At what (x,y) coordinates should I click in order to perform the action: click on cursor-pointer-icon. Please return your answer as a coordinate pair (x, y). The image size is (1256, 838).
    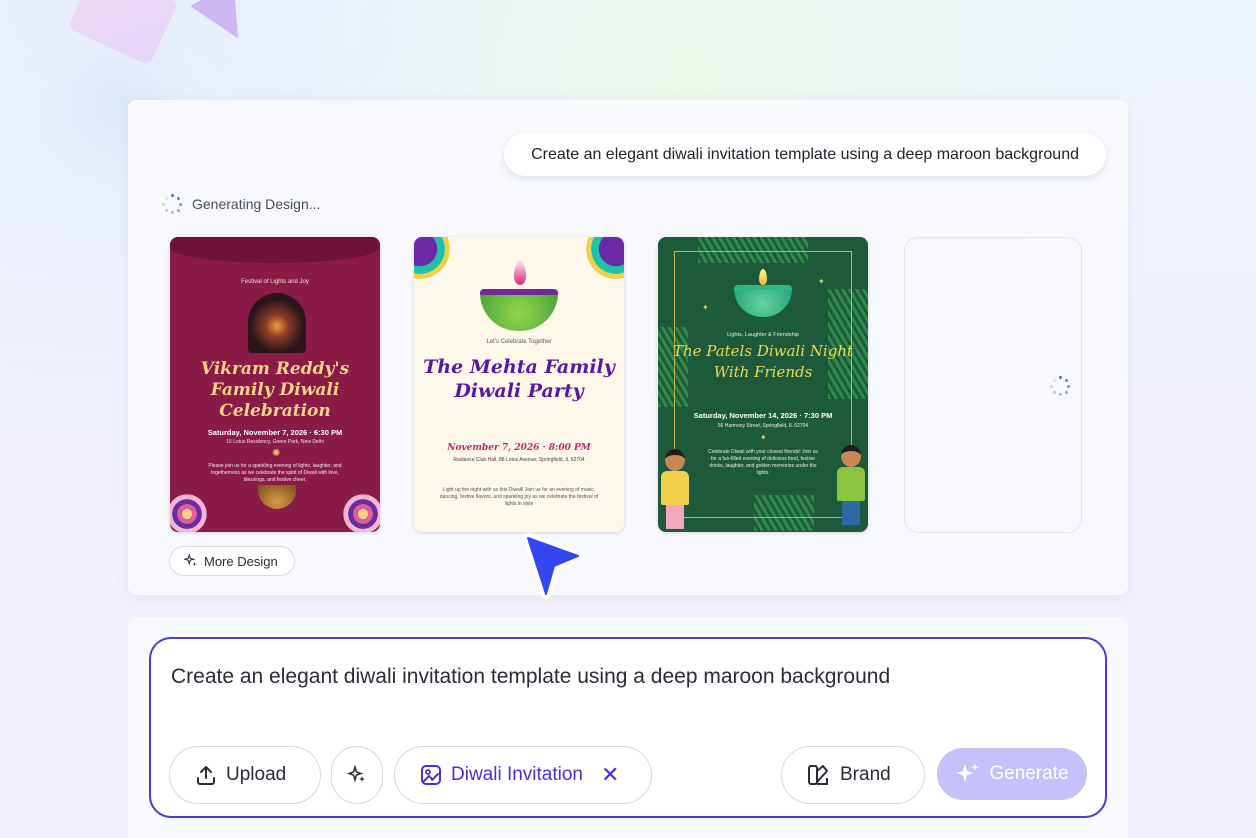
    Looking at the image, I should click on (553, 566).